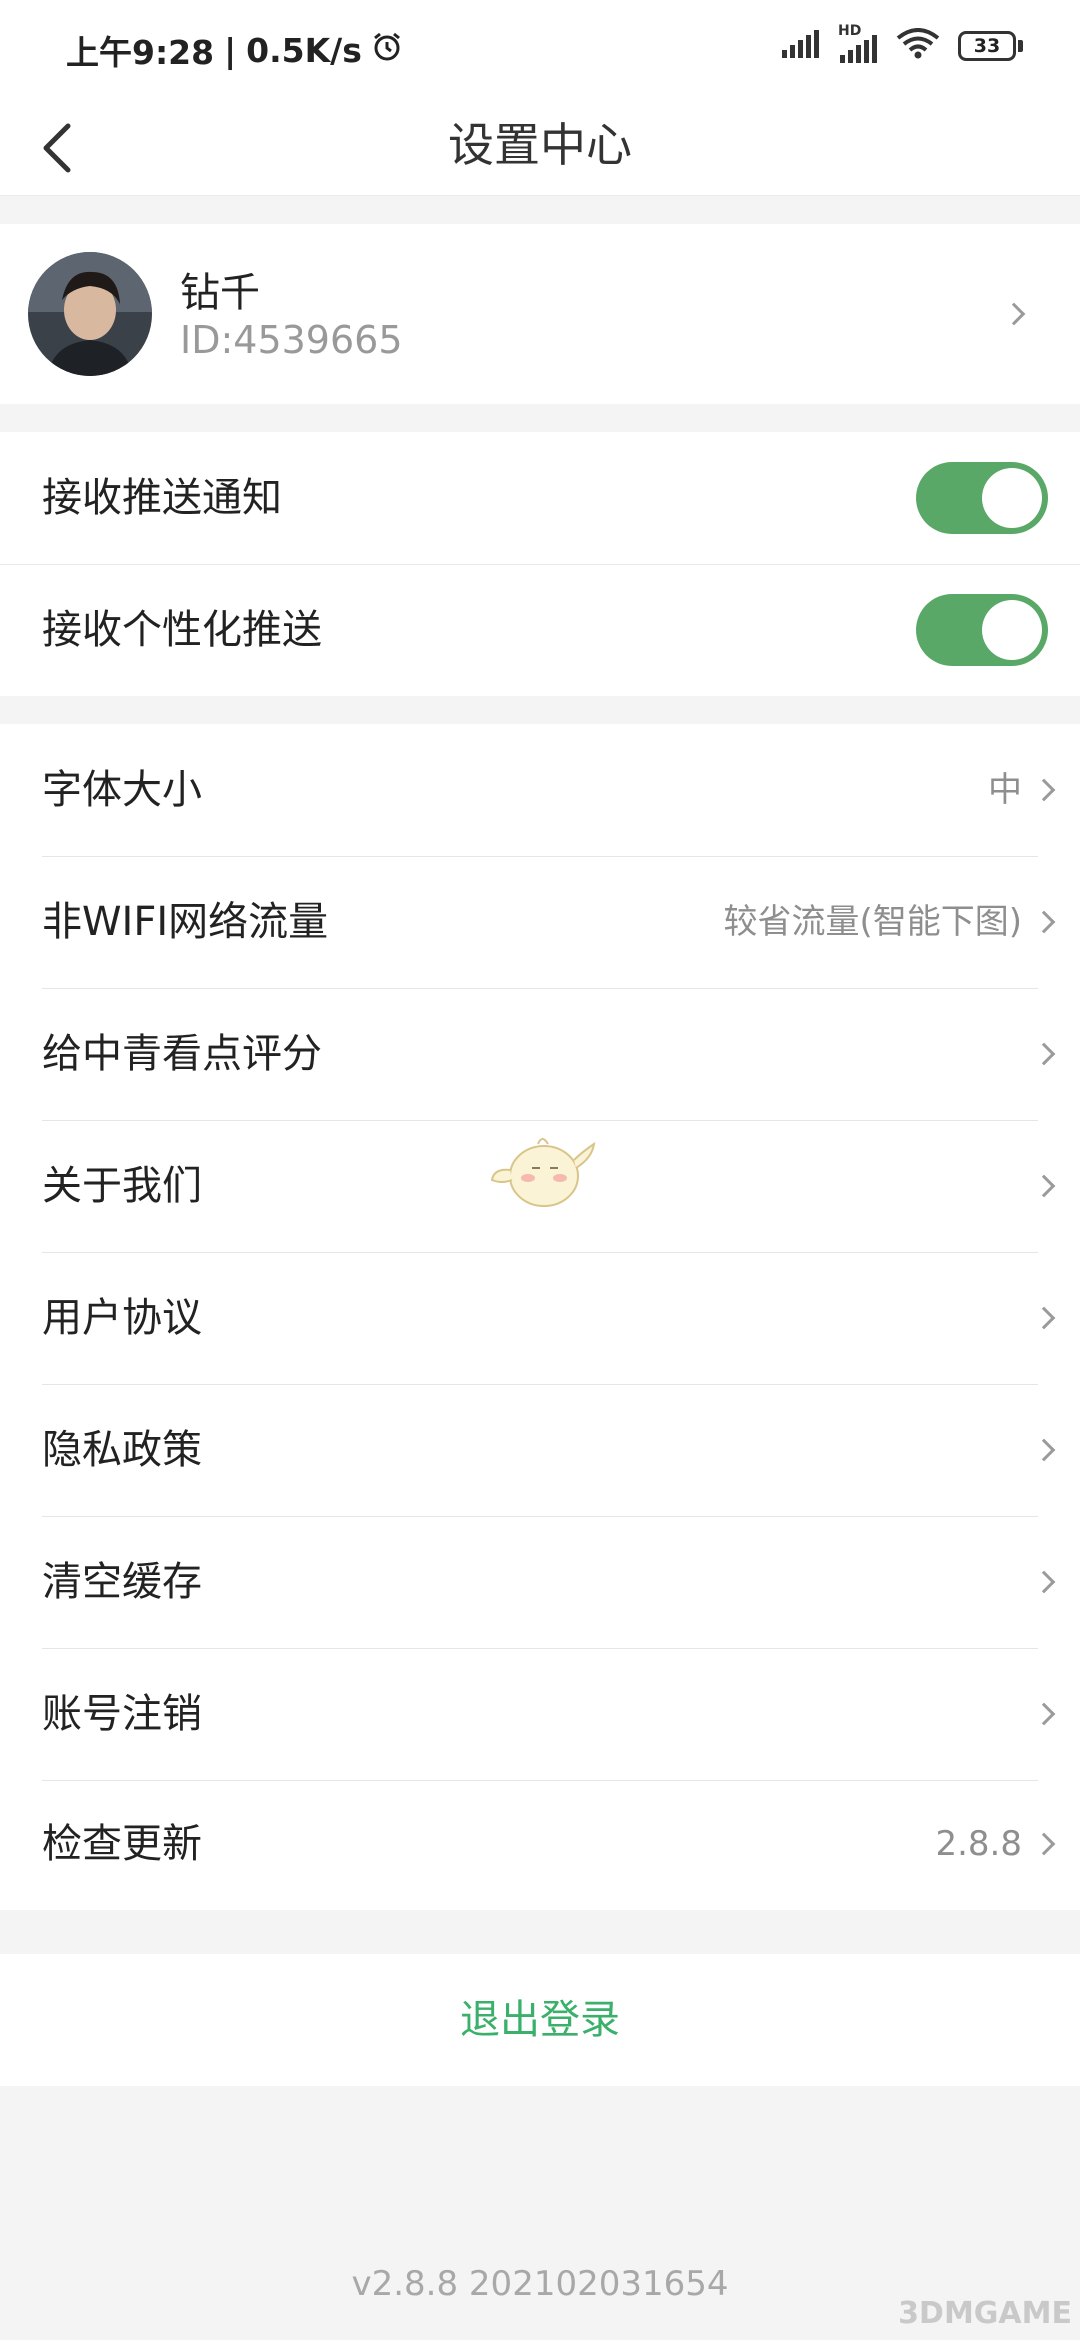  Describe the element at coordinates (185, 922) in the screenshot. I see `settings-item-label: 非WIFI网络流量` at that location.